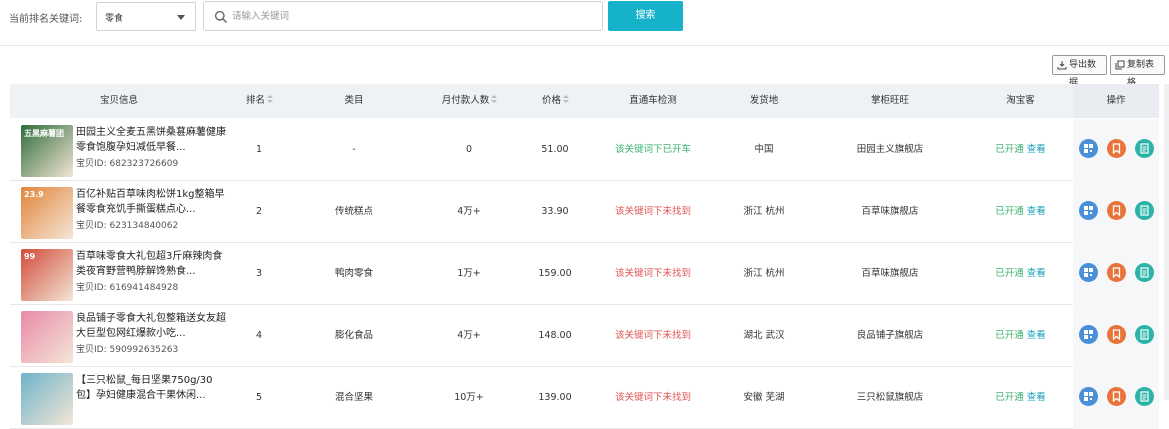 The width and height of the screenshot is (1169, 429). I want to click on search-toolbar: 当前排名关键词: 零食 搜索, so click(584, 23).